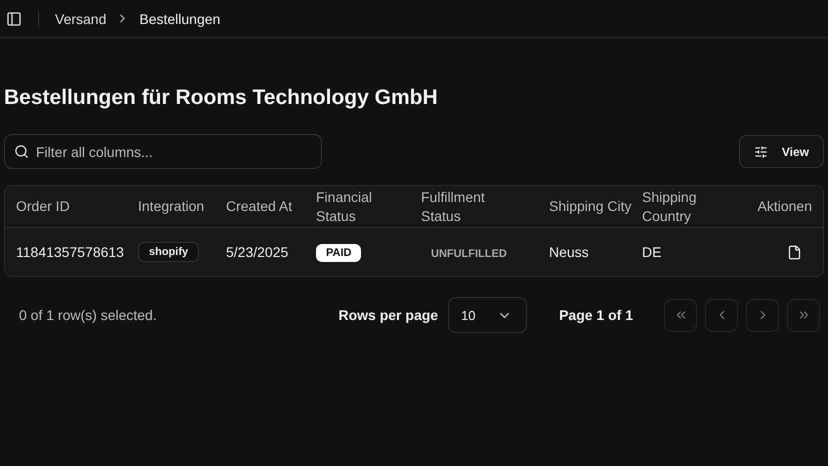 The image size is (828, 466). I want to click on search-icon, so click(21, 151).